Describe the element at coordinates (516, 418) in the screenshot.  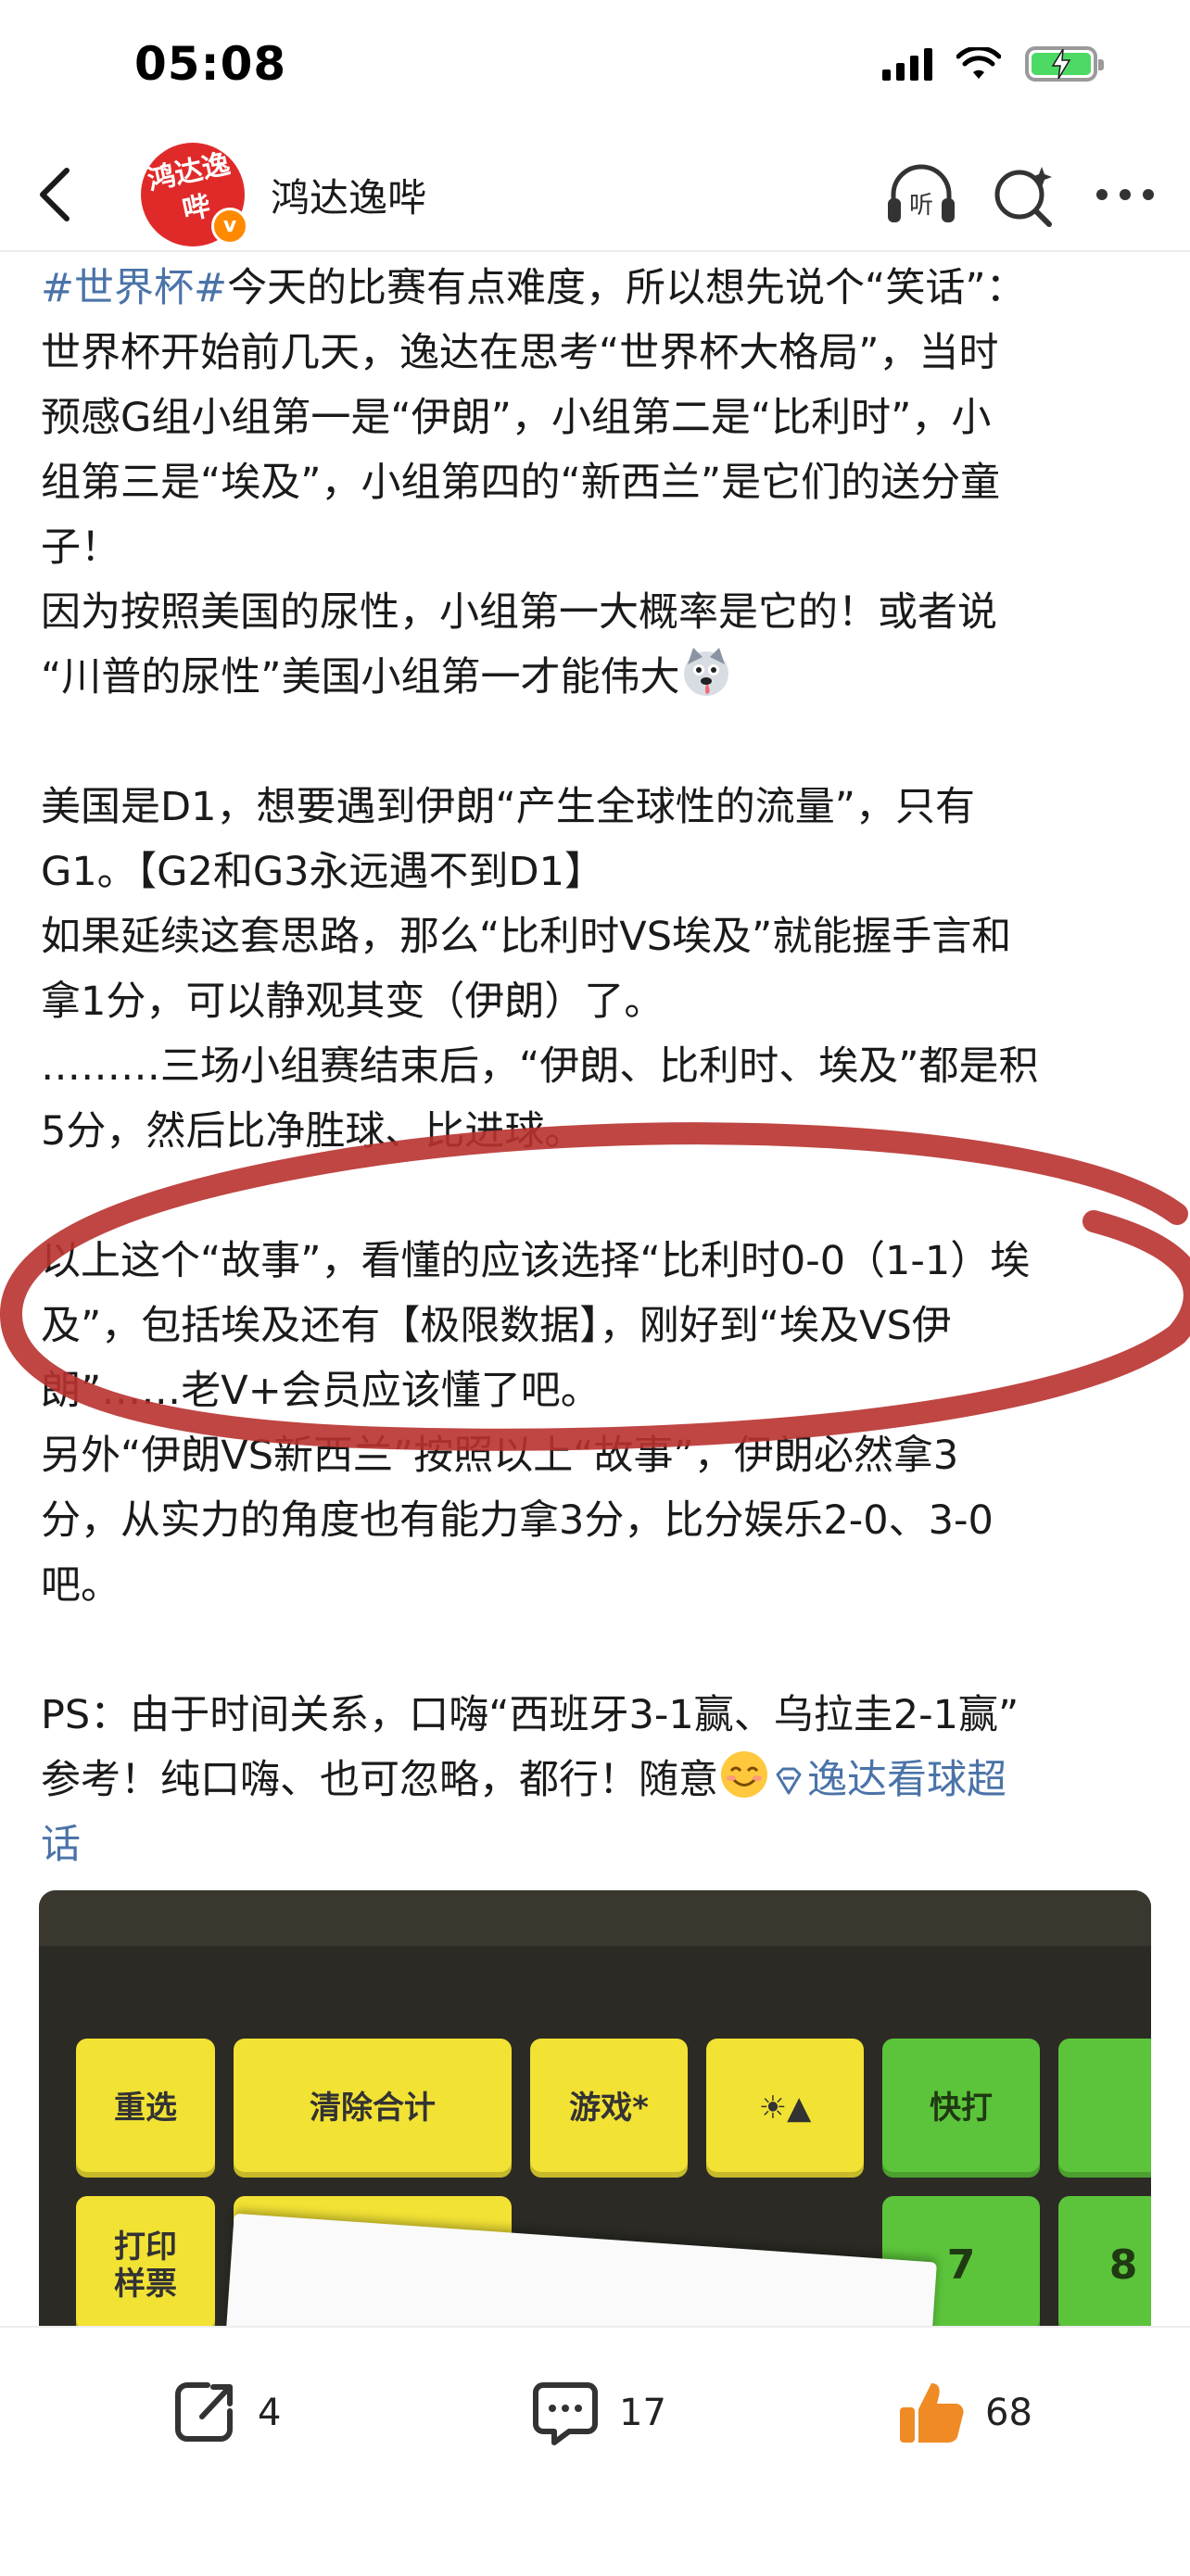
I see `post-line: 预感G组小组第一是“伊朗”，小组第二是“比利时”，小` at that location.